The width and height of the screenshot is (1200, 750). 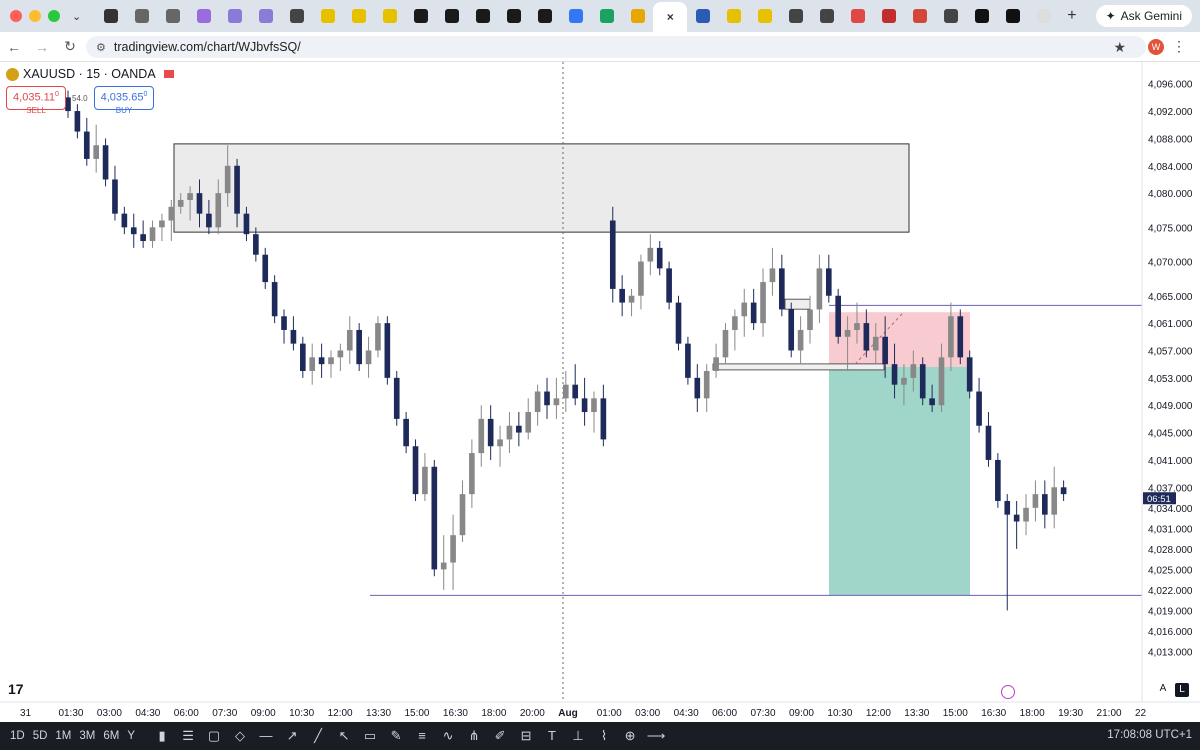 What do you see at coordinates (90, 74) in the screenshot?
I see `symbol-header: XAUUSD · 15 · OANDA` at bounding box center [90, 74].